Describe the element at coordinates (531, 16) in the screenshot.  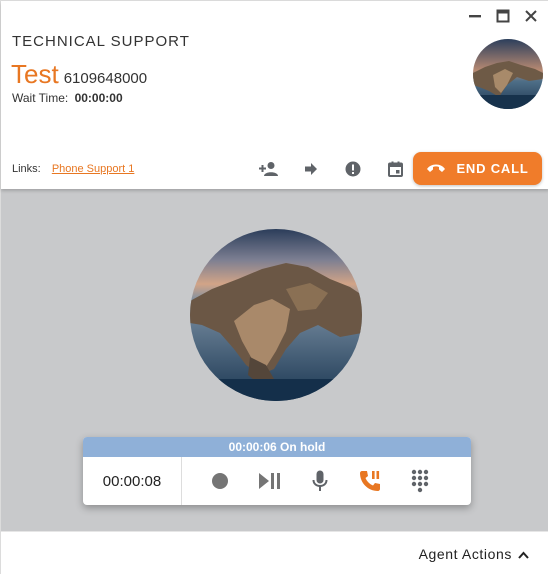
I see `close-icon` at that location.